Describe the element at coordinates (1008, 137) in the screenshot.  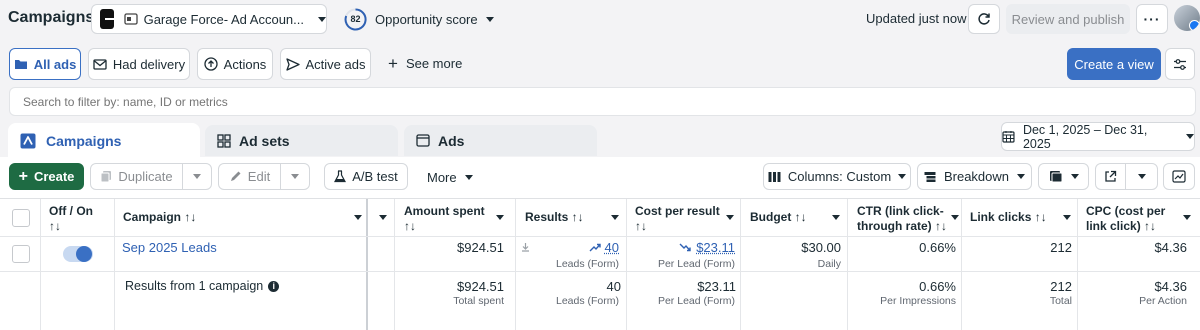
I see `calendar-icon` at that location.